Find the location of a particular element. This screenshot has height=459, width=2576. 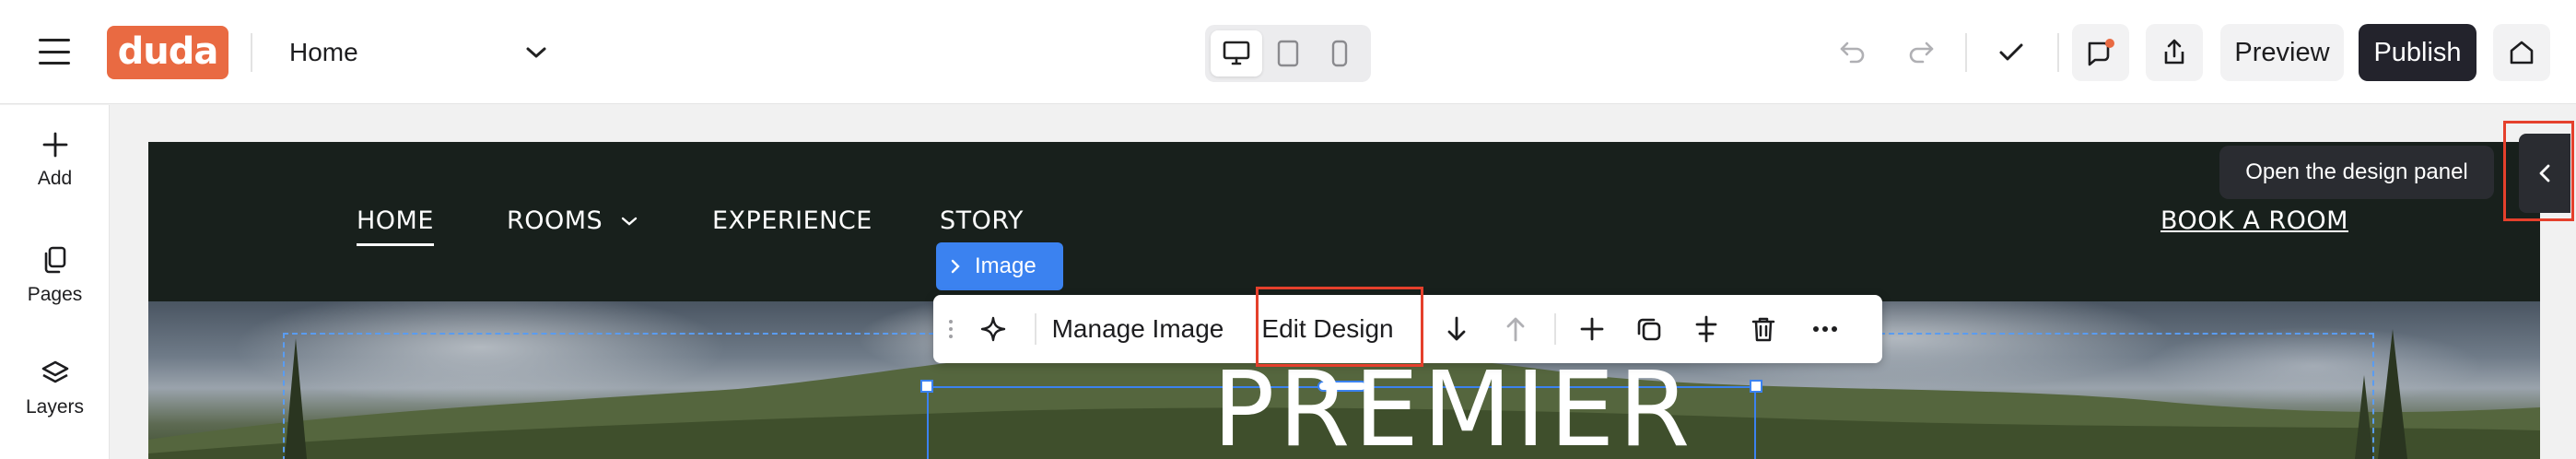

move-up-button is located at coordinates (1515, 329).